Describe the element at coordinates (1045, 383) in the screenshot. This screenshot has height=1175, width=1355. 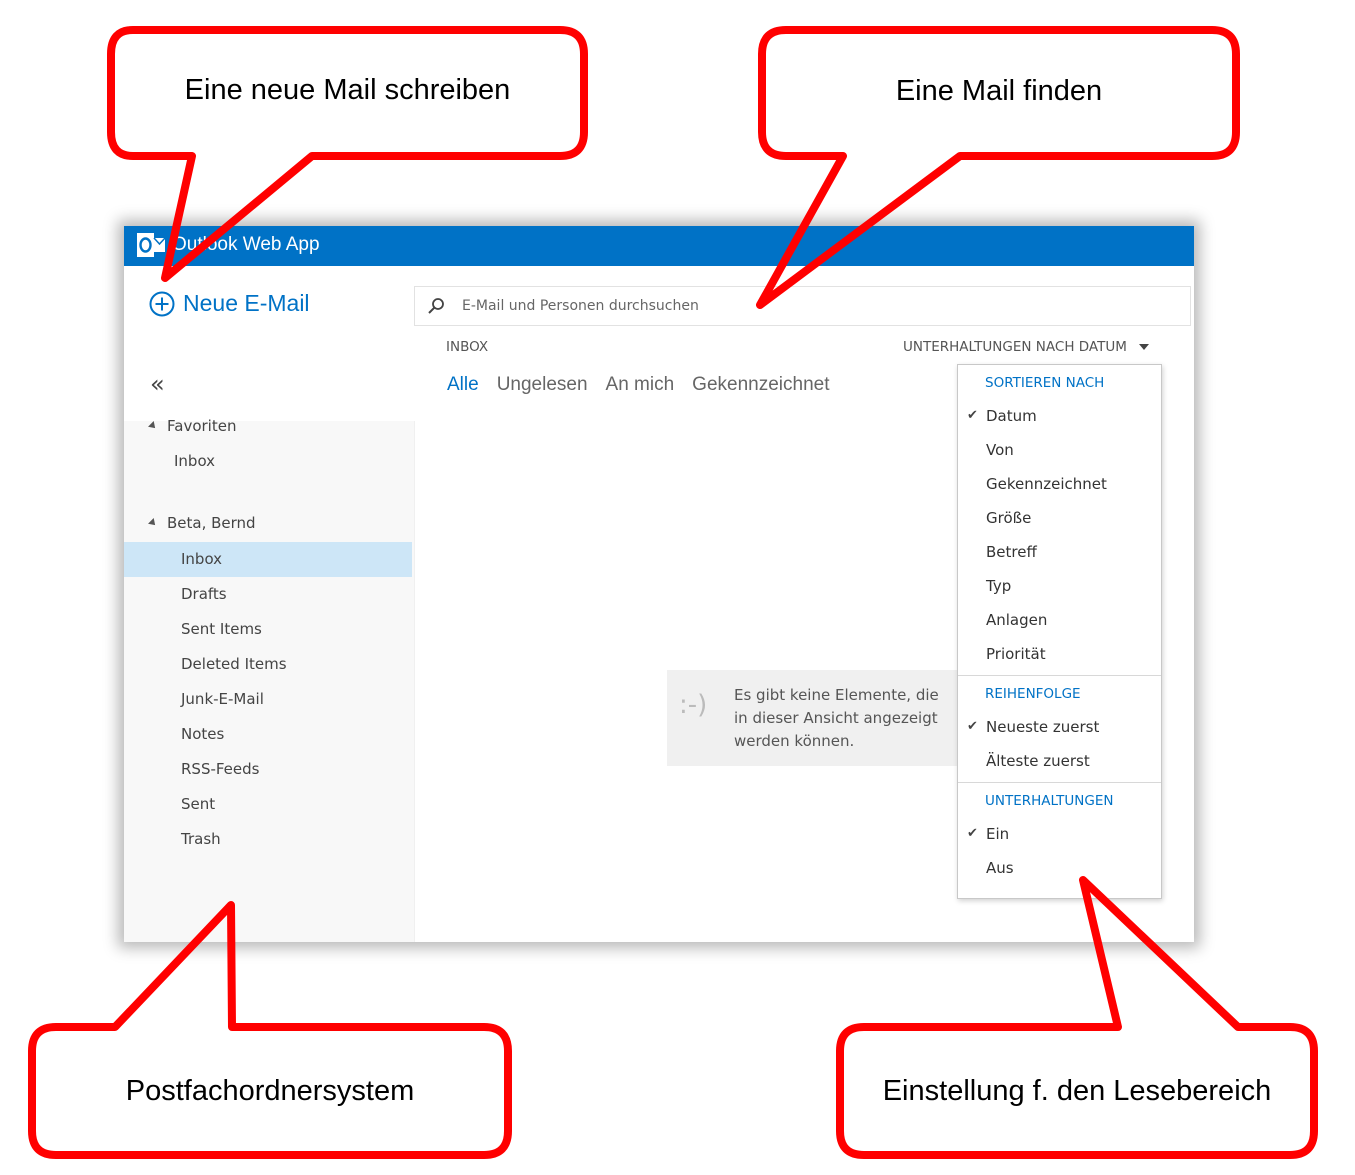
I see `menu-section-header: SORTIEREN NACH` at that location.